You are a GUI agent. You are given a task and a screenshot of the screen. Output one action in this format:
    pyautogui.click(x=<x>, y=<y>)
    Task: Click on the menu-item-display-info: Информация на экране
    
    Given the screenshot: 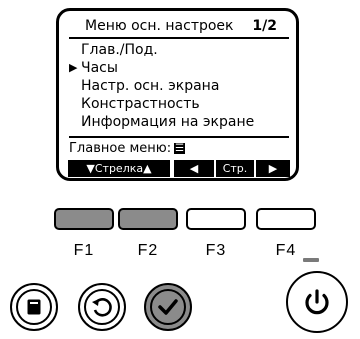 What is the action you would take?
    pyautogui.click(x=181, y=122)
    